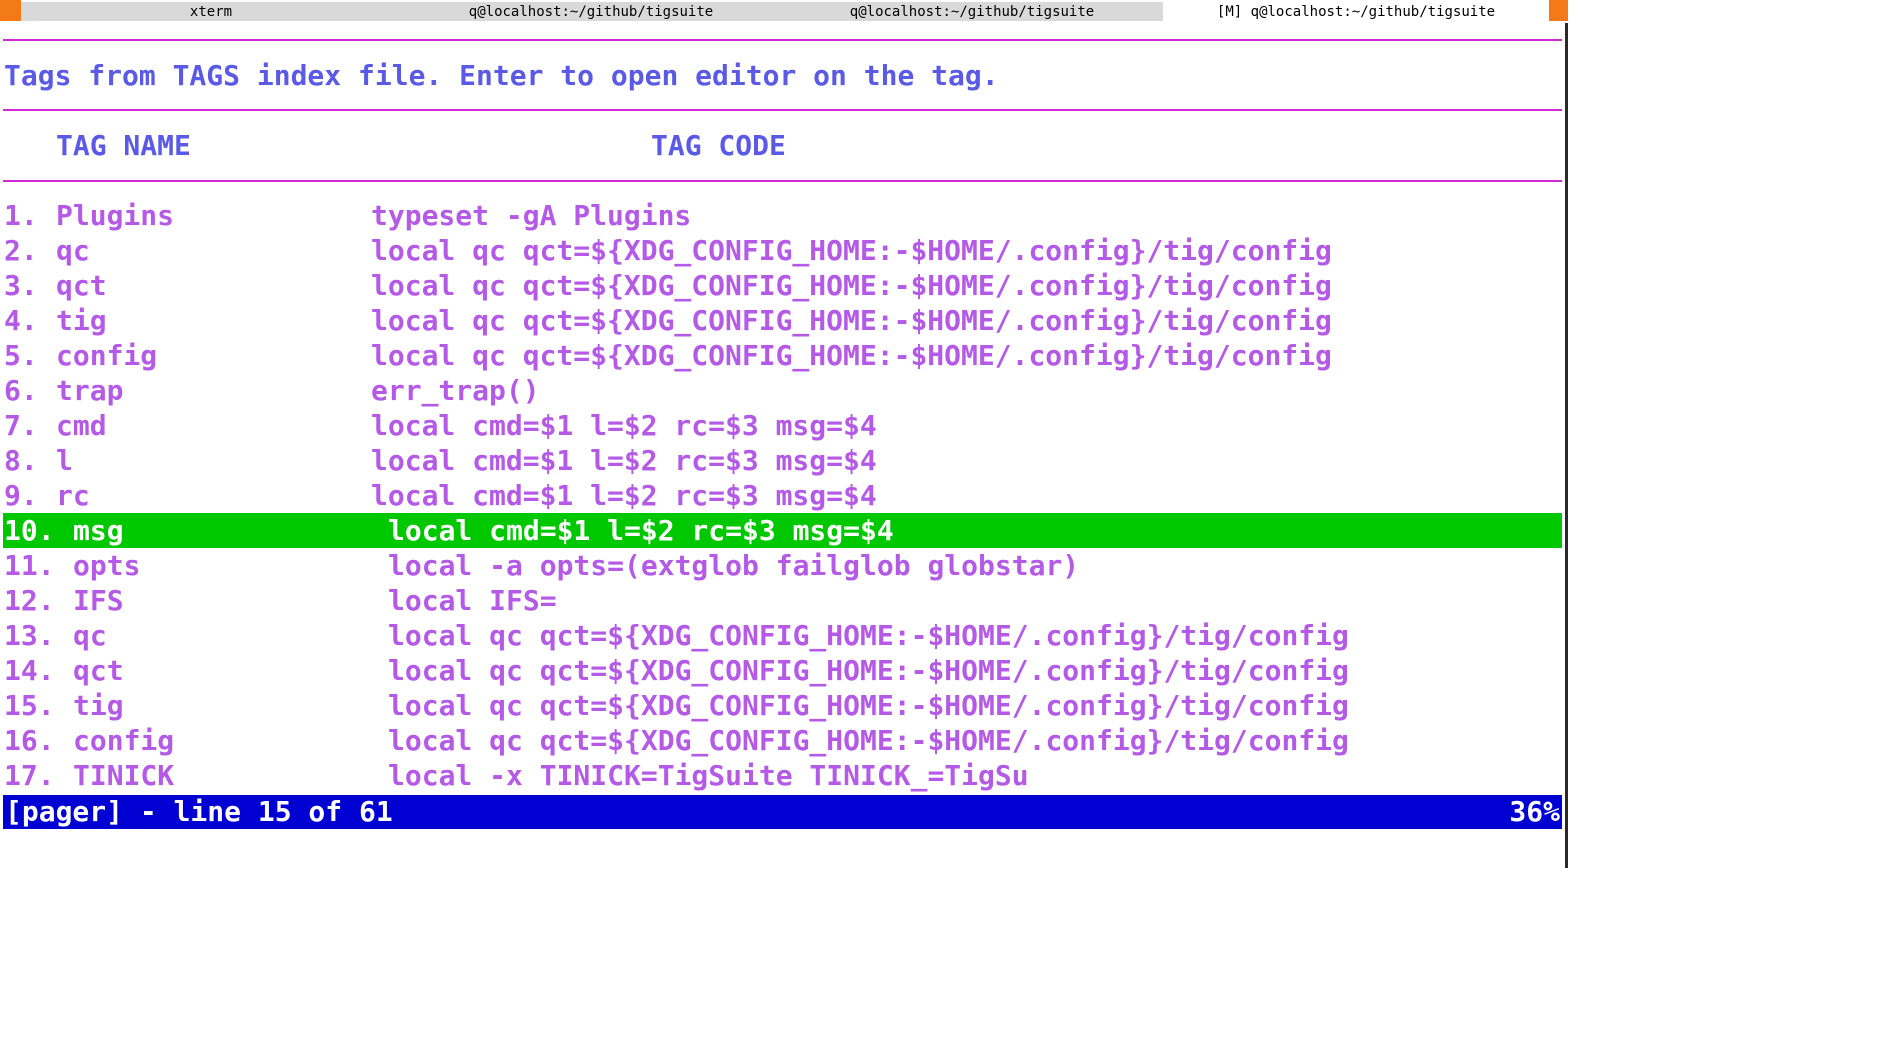 Image resolution: width=1879 pixels, height=1040 pixels. Describe the element at coordinates (782, 40) in the screenshot. I see `header-rule-top` at that location.